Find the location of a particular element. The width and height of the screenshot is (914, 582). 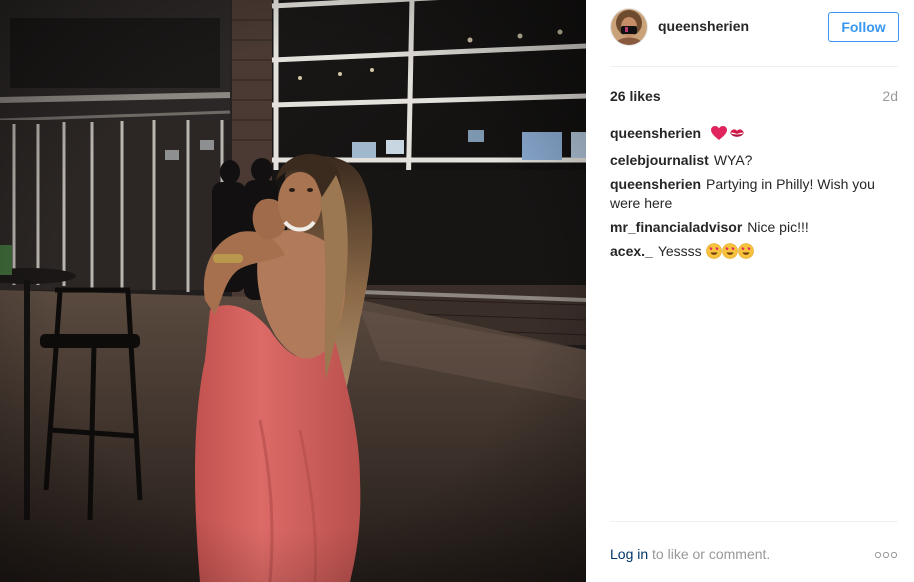

login-prompt: Log in to like or comment. is located at coordinates (690, 554).